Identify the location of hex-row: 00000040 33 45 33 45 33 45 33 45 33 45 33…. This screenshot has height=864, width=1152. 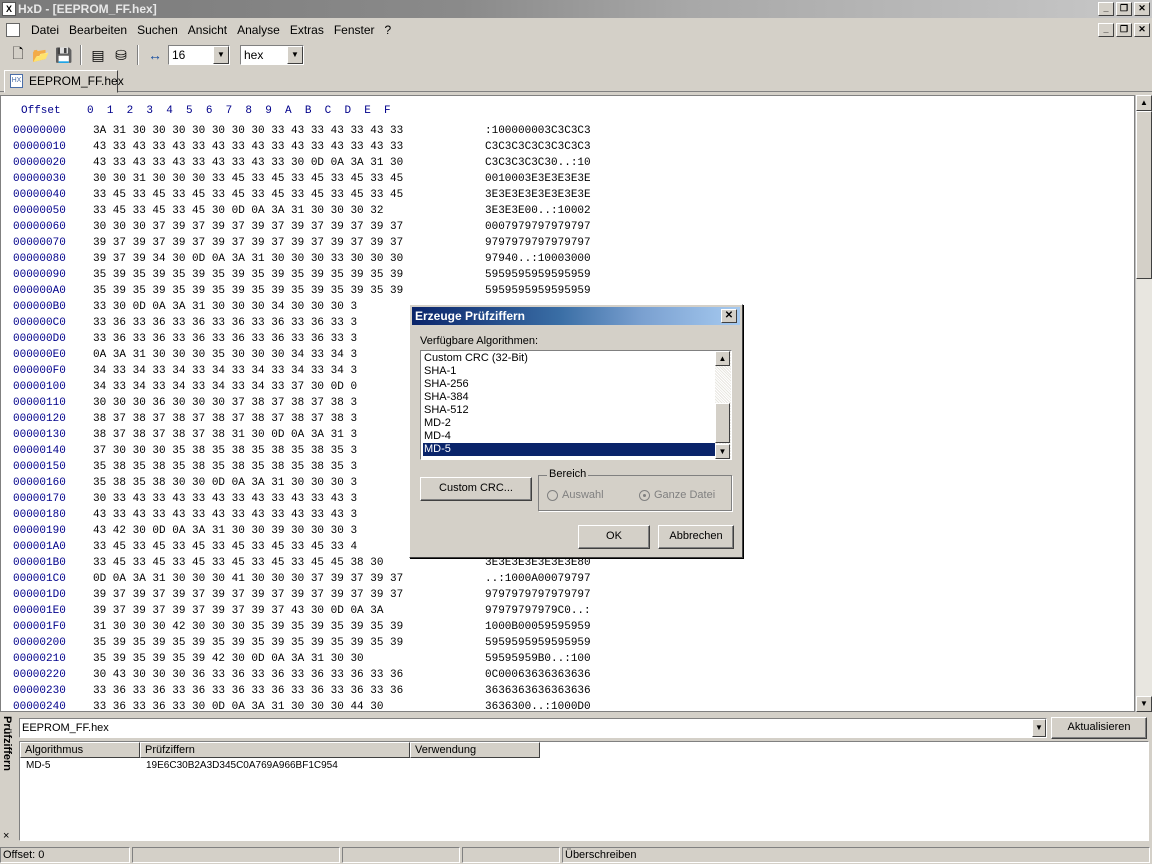
(302, 195).